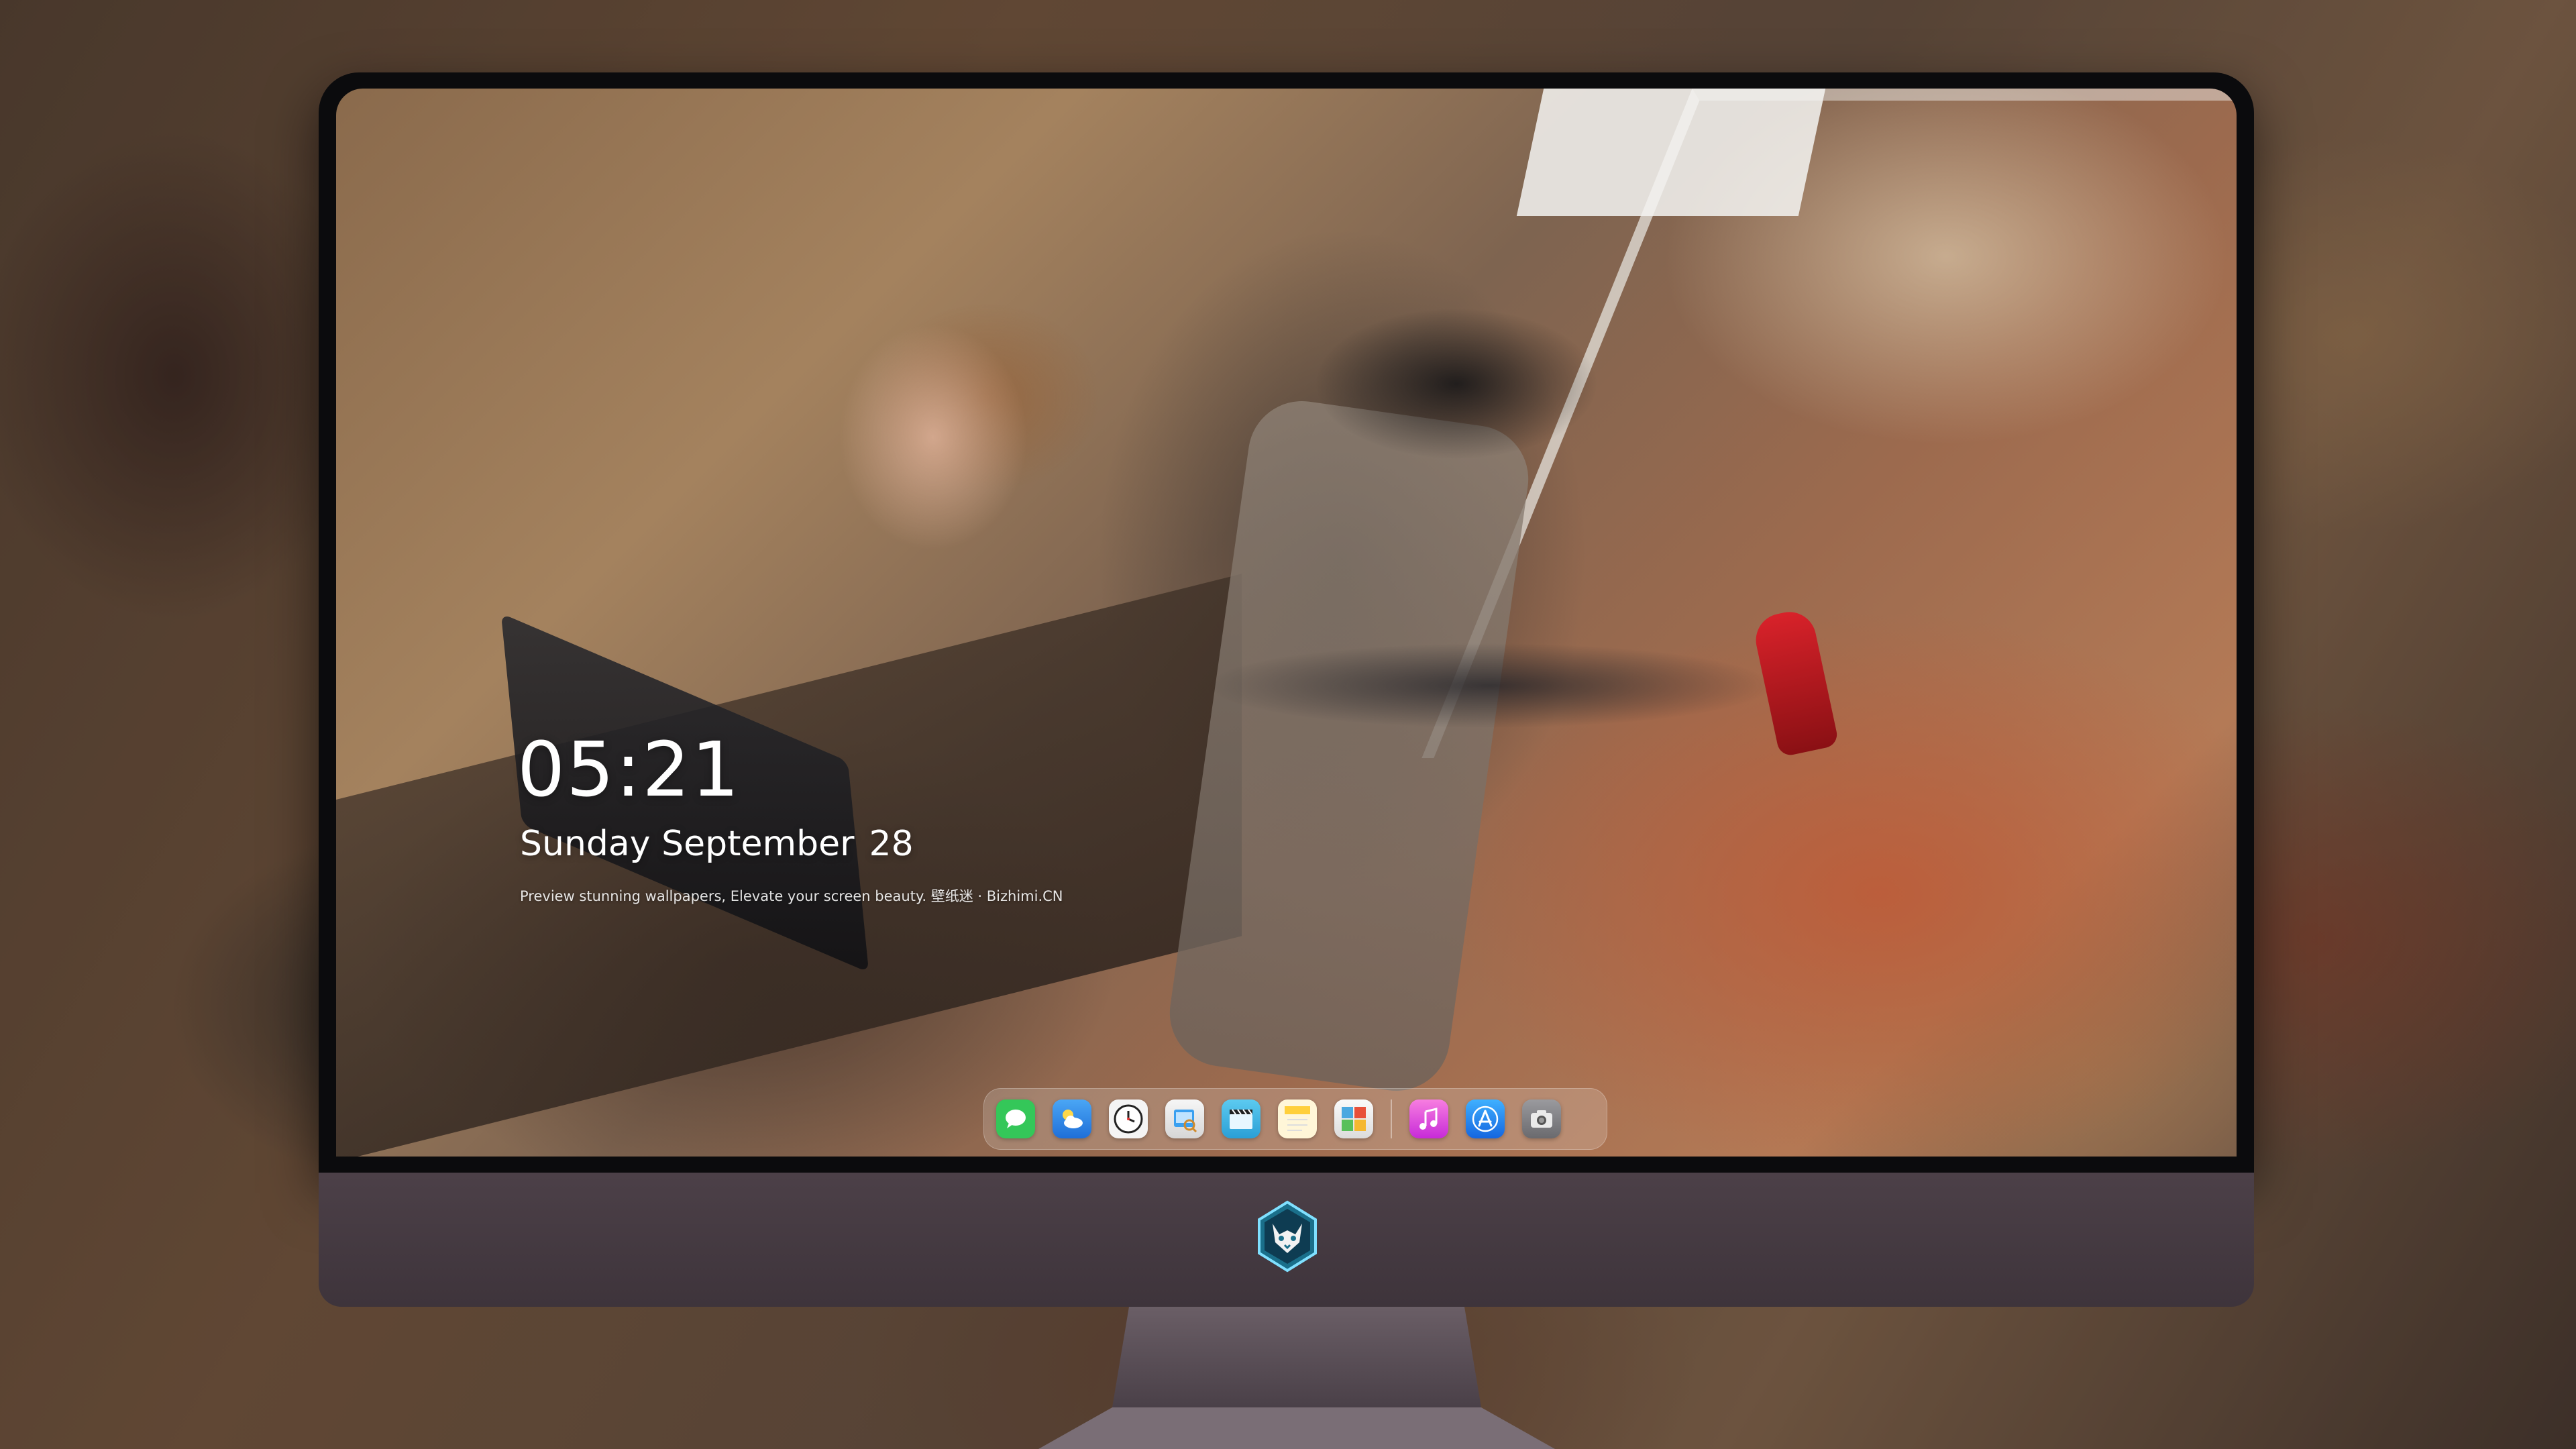 The width and height of the screenshot is (2576, 1449). I want to click on dock-item-video-editor, so click(1241, 1118).